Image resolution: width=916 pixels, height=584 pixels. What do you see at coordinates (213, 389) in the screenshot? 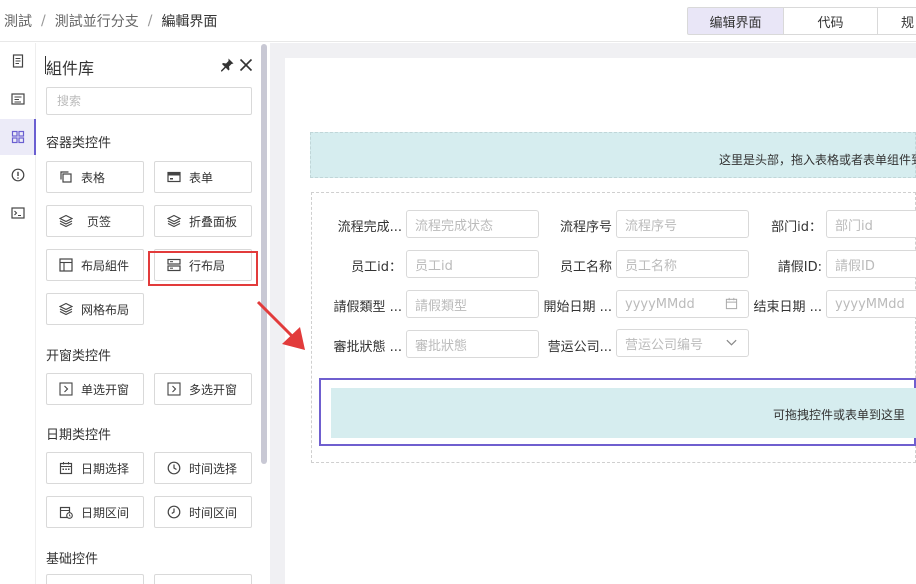
I see `component-label: 多选开窗` at bounding box center [213, 389].